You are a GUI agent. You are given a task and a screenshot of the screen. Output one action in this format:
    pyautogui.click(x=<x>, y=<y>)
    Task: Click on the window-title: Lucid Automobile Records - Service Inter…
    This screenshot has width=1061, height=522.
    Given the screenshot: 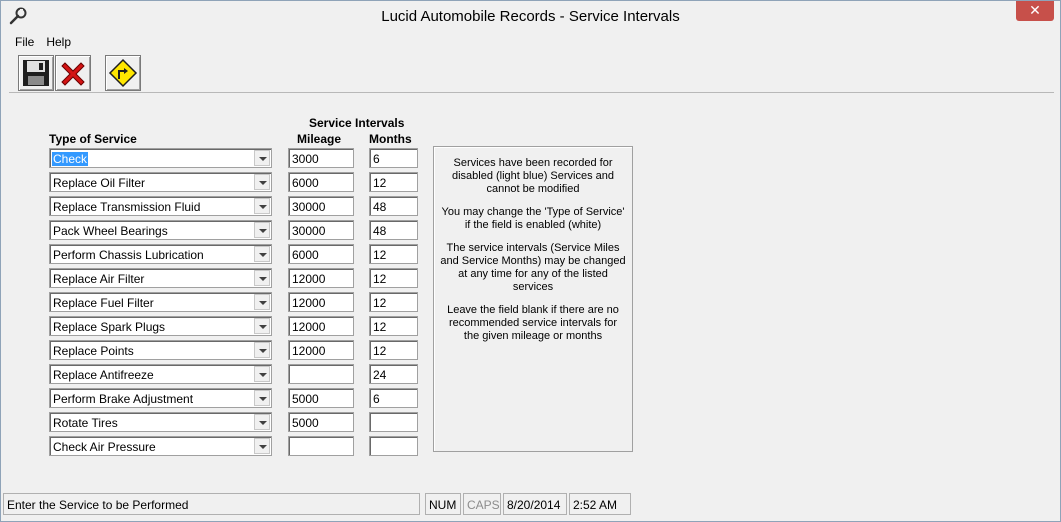 What is the action you would take?
    pyautogui.click(x=530, y=16)
    